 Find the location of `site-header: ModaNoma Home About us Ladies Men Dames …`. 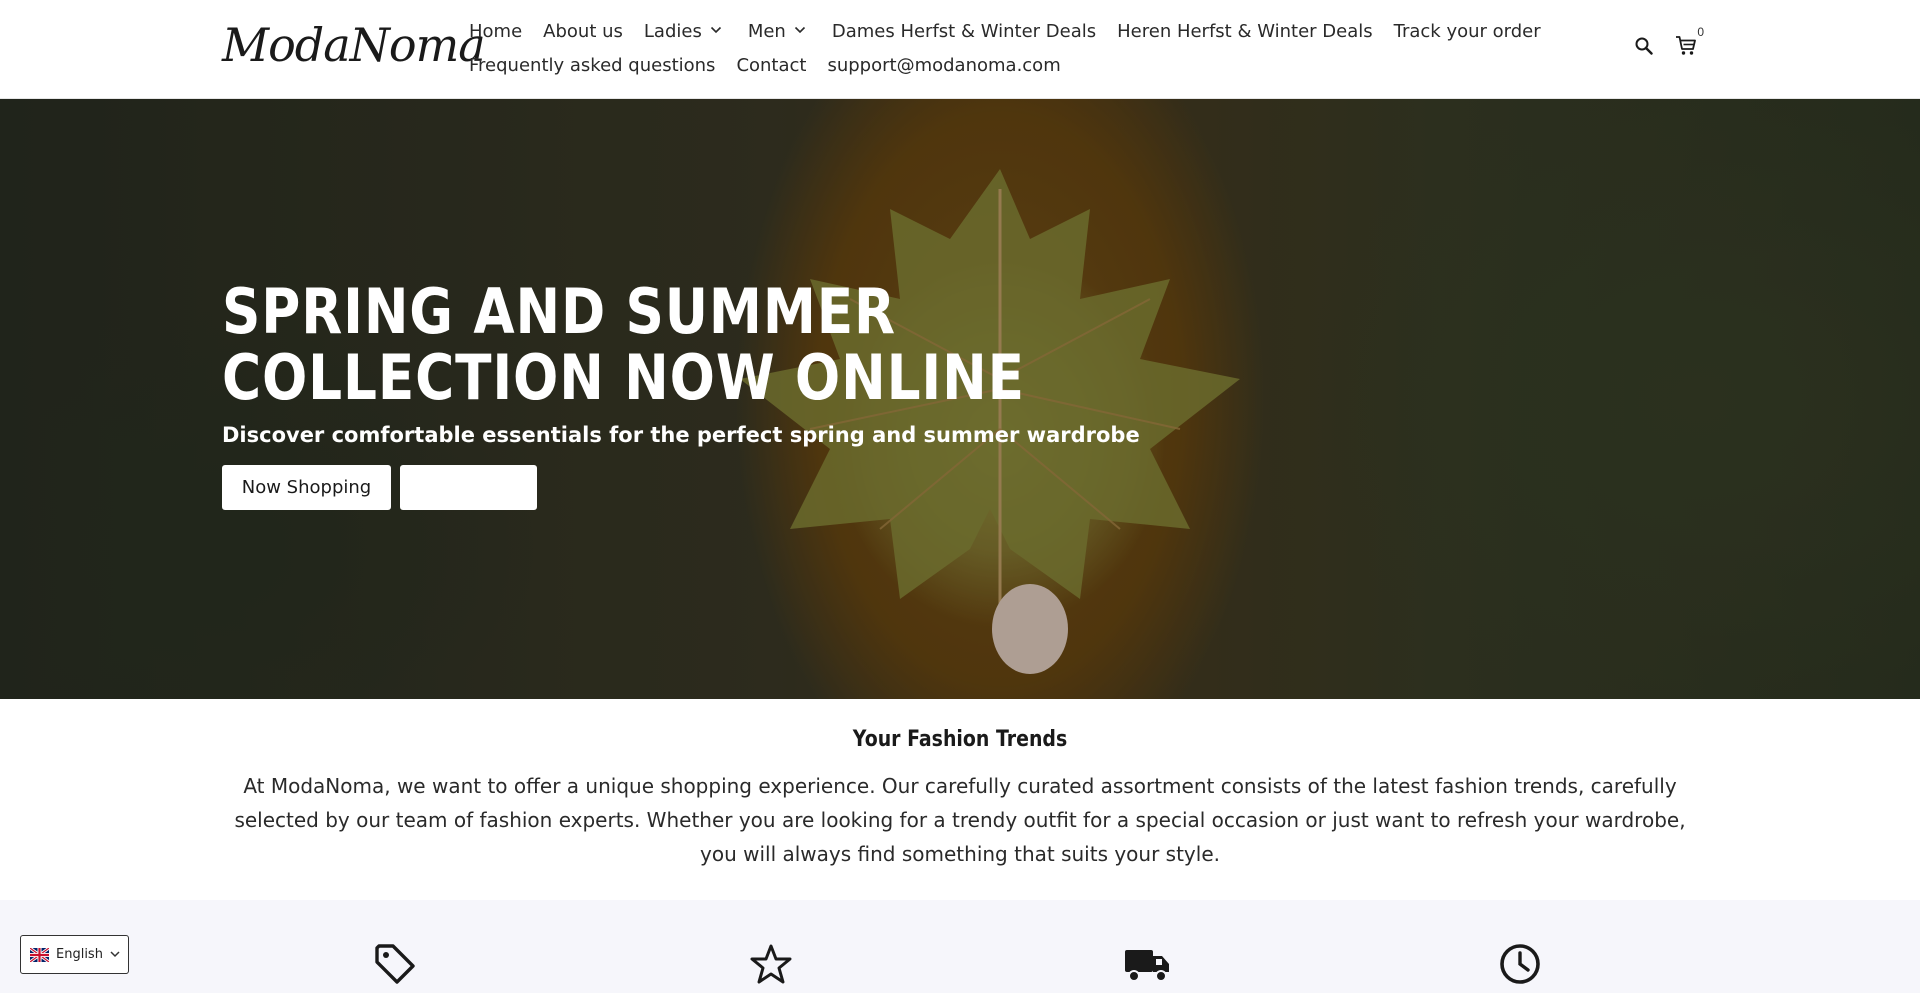

site-header: ModaNoma Home About us Ladies Men Dames … is located at coordinates (960, 49).